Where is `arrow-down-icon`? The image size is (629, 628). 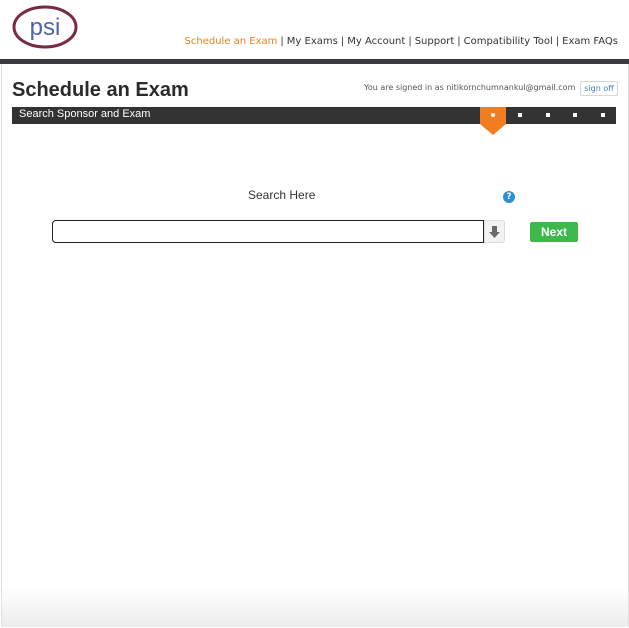 arrow-down-icon is located at coordinates (494, 232).